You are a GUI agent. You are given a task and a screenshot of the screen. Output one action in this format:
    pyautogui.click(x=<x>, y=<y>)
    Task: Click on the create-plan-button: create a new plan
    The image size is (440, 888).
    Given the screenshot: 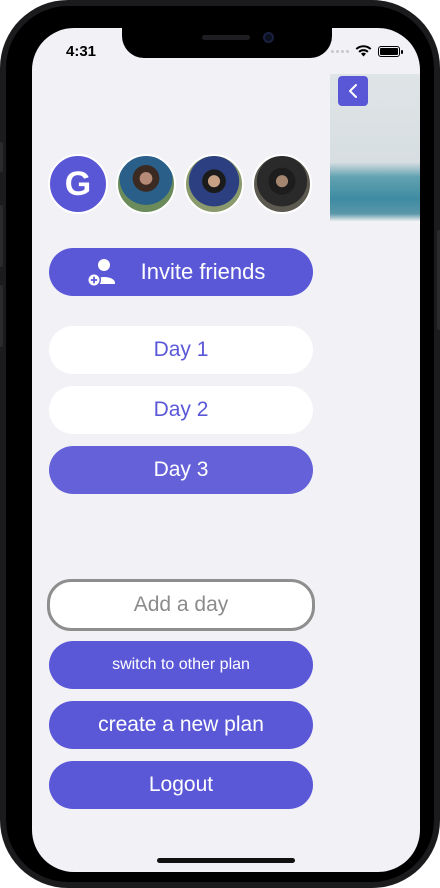 What is the action you would take?
    pyautogui.click(x=181, y=725)
    